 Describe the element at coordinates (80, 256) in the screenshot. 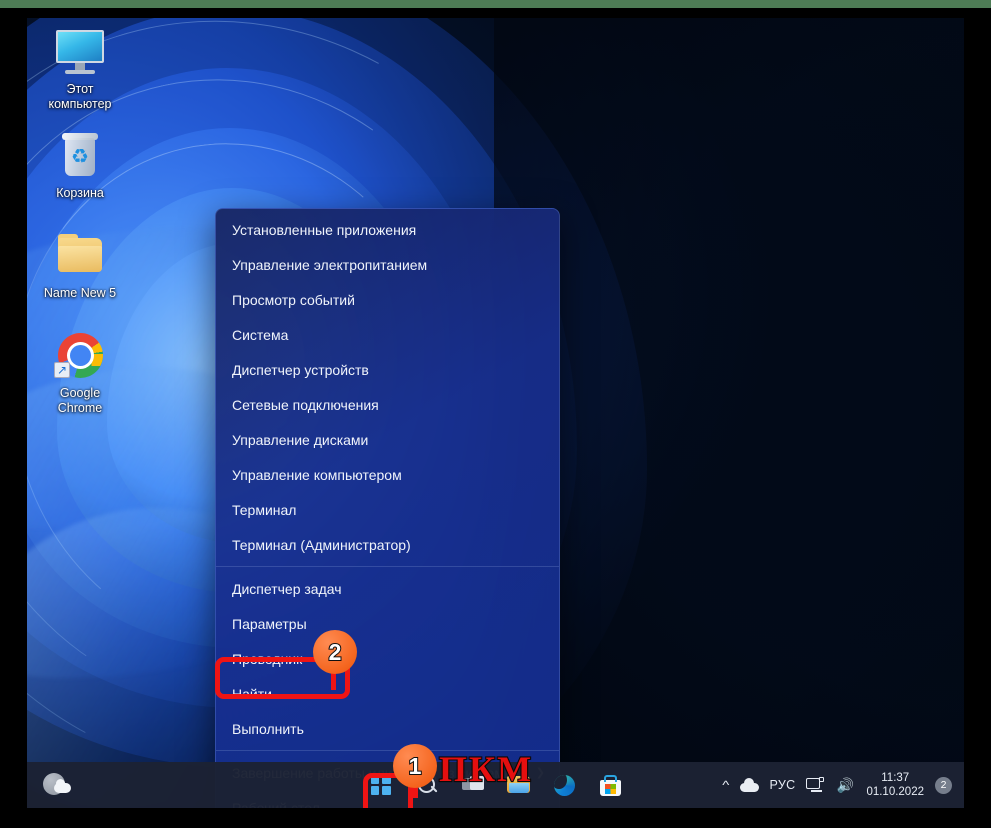

I see `folder-icon` at that location.